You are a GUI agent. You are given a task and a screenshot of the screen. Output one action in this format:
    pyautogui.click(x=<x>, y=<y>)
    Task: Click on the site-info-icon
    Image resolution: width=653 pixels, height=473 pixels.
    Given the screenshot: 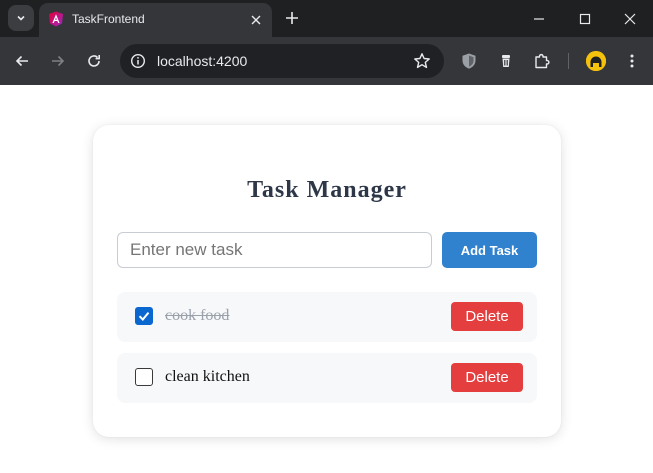 What is the action you would take?
    pyautogui.click(x=138, y=61)
    